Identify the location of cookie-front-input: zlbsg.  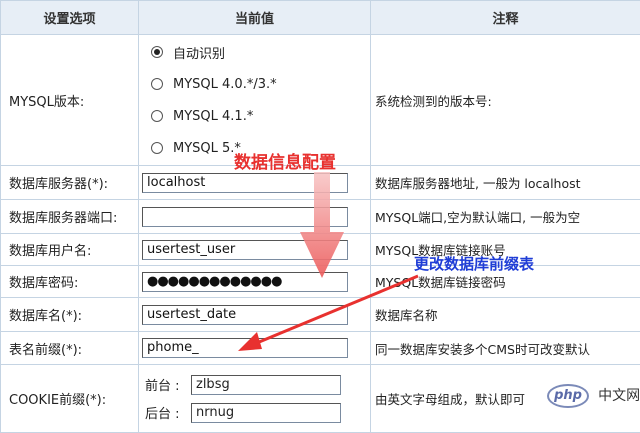
(266, 385).